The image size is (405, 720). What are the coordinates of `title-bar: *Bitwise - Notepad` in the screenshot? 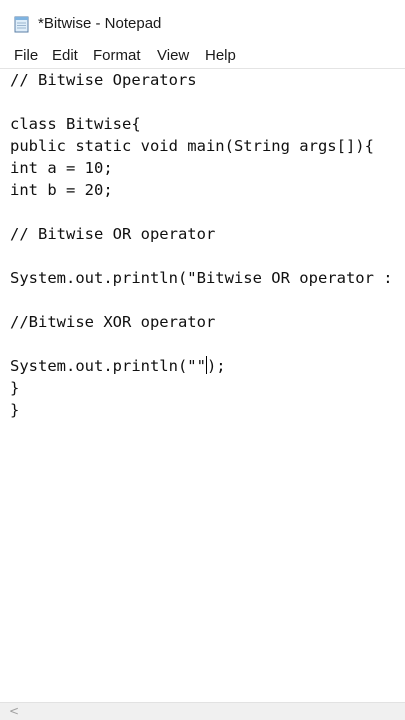 It's located at (202, 22).